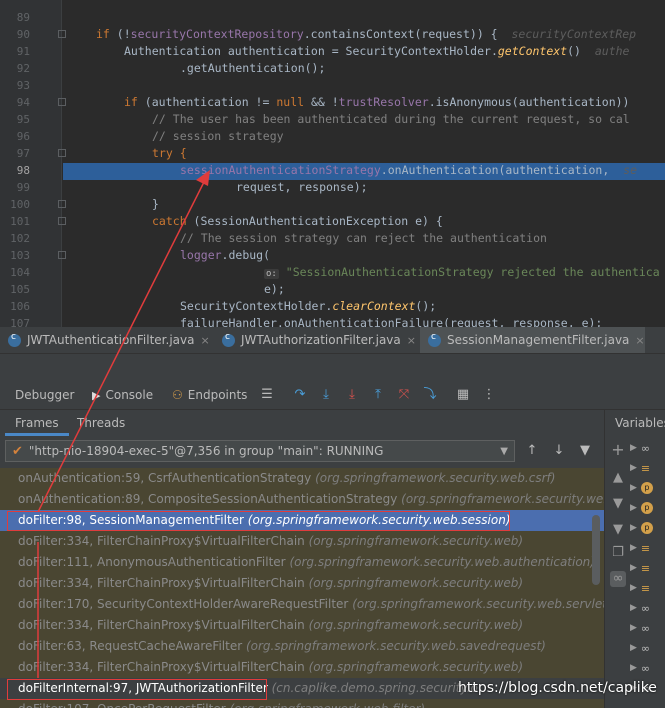  Describe the element at coordinates (559, 451) in the screenshot. I see `arrow-down-icon: ↓` at that location.